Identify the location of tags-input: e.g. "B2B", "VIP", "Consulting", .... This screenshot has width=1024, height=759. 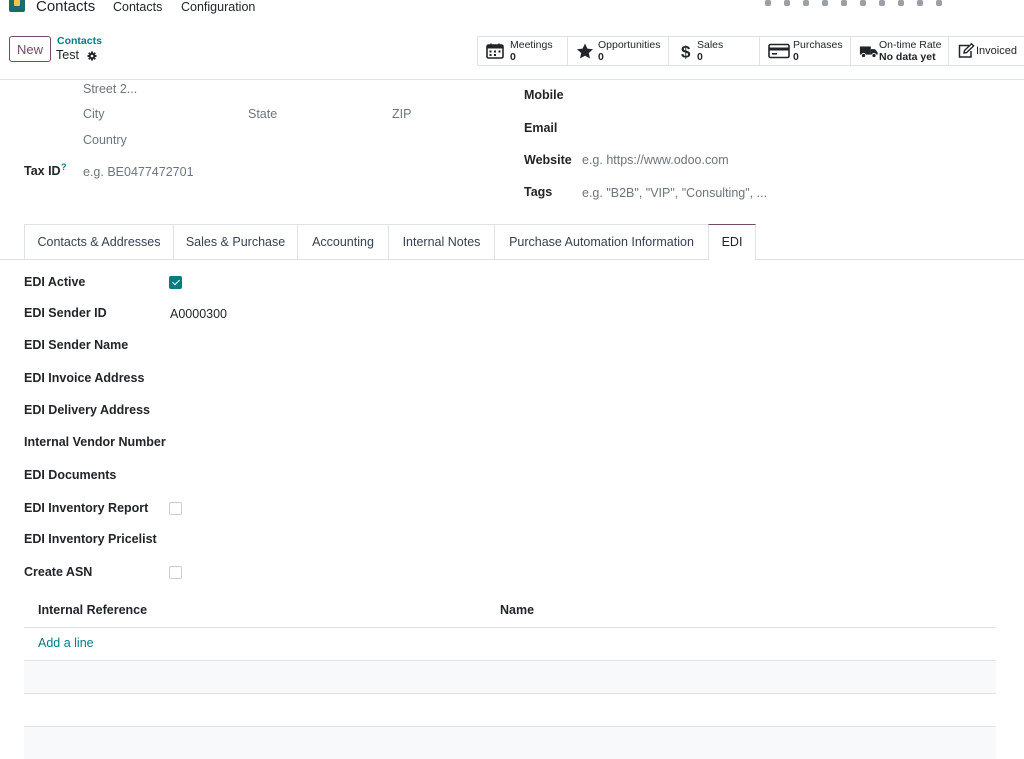
(674, 193).